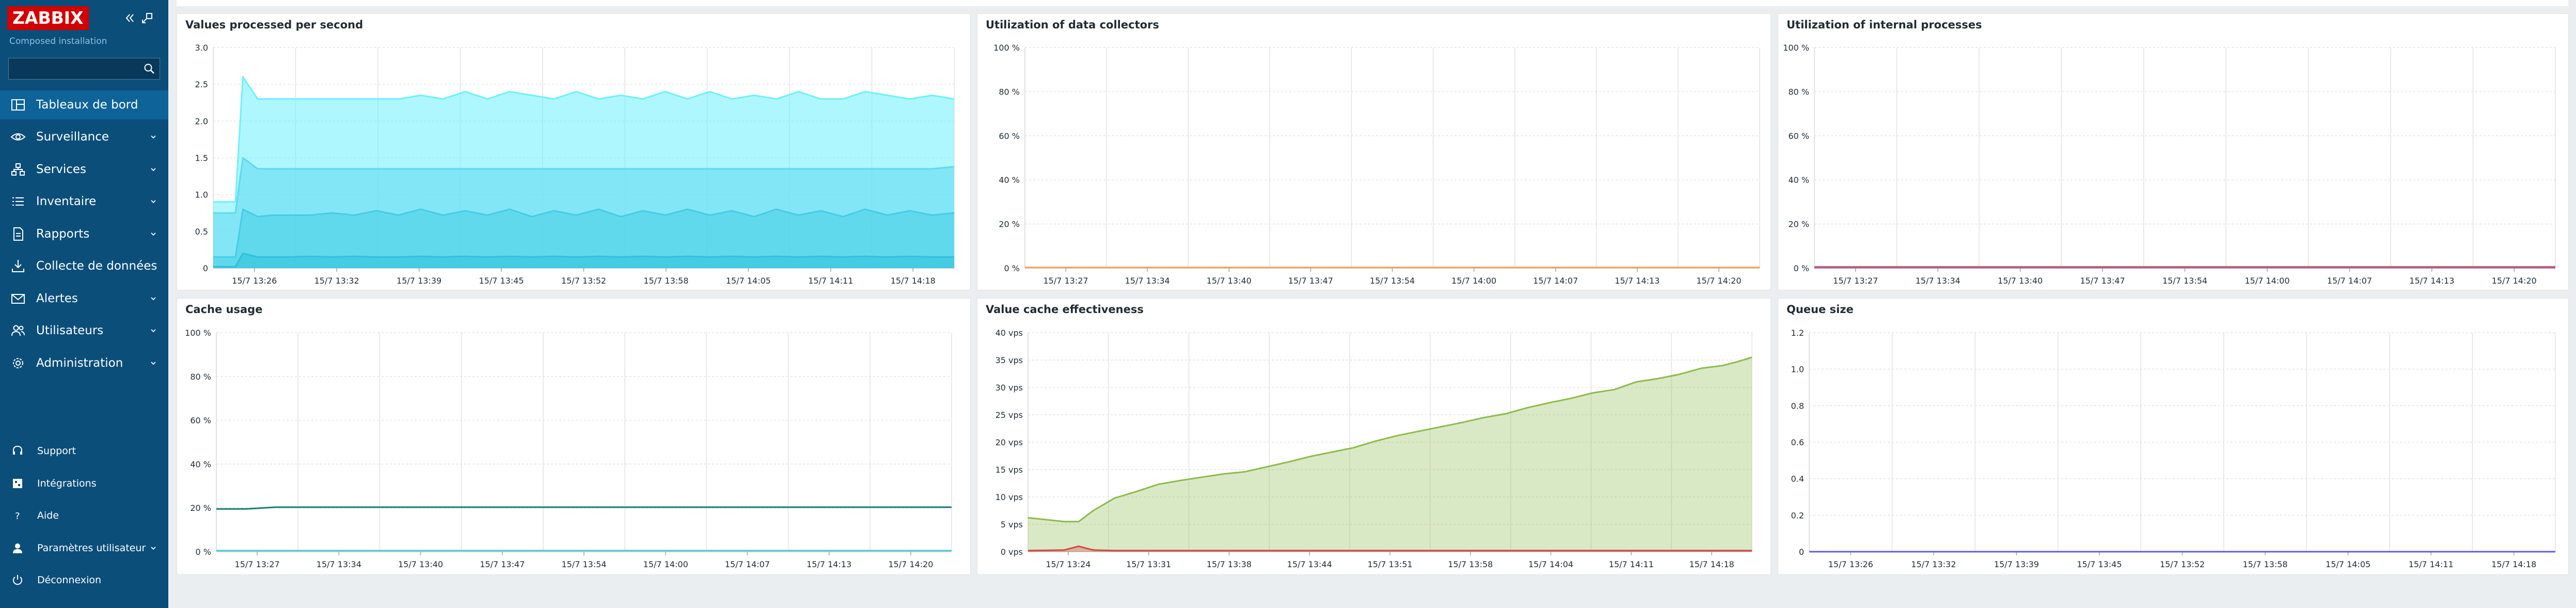  Describe the element at coordinates (84, 451) in the screenshot. I see `util-item-support: Support` at that location.